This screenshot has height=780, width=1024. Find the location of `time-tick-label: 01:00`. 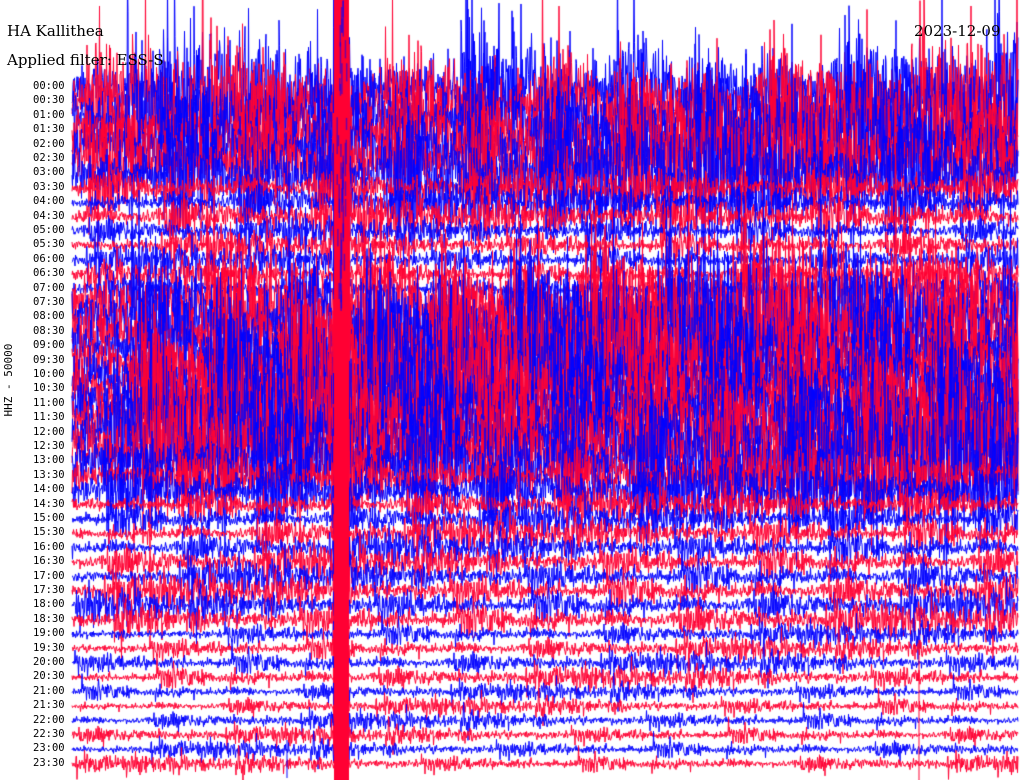

time-tick-label: 01:00 is located at coordinates (49, 114).